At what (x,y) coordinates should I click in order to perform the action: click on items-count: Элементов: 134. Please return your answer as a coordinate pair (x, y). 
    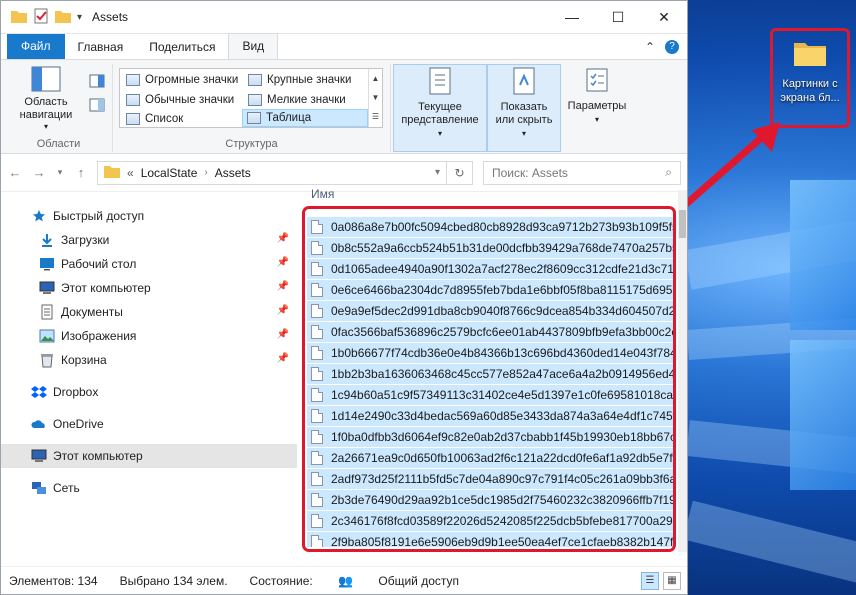
    Looking at the image, I should click on (53, 580).